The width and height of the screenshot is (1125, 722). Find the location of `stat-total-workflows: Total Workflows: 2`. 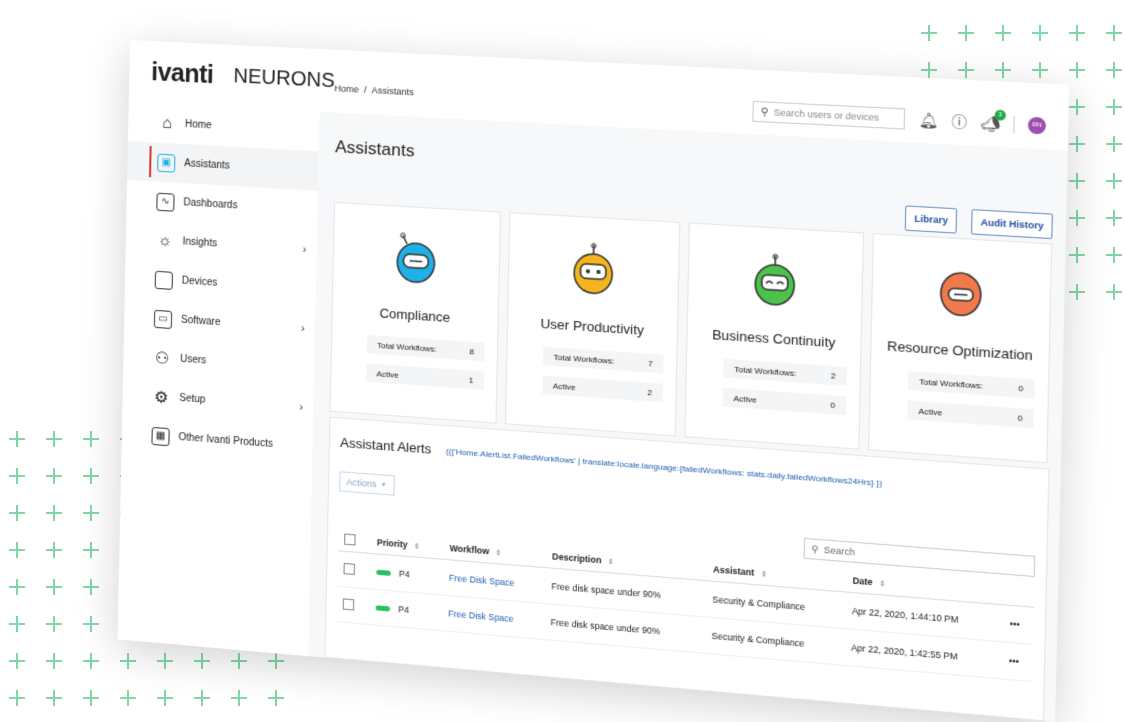

stat-total-workflows: Total Workflows: 2 is located at coordinates (785, 372).